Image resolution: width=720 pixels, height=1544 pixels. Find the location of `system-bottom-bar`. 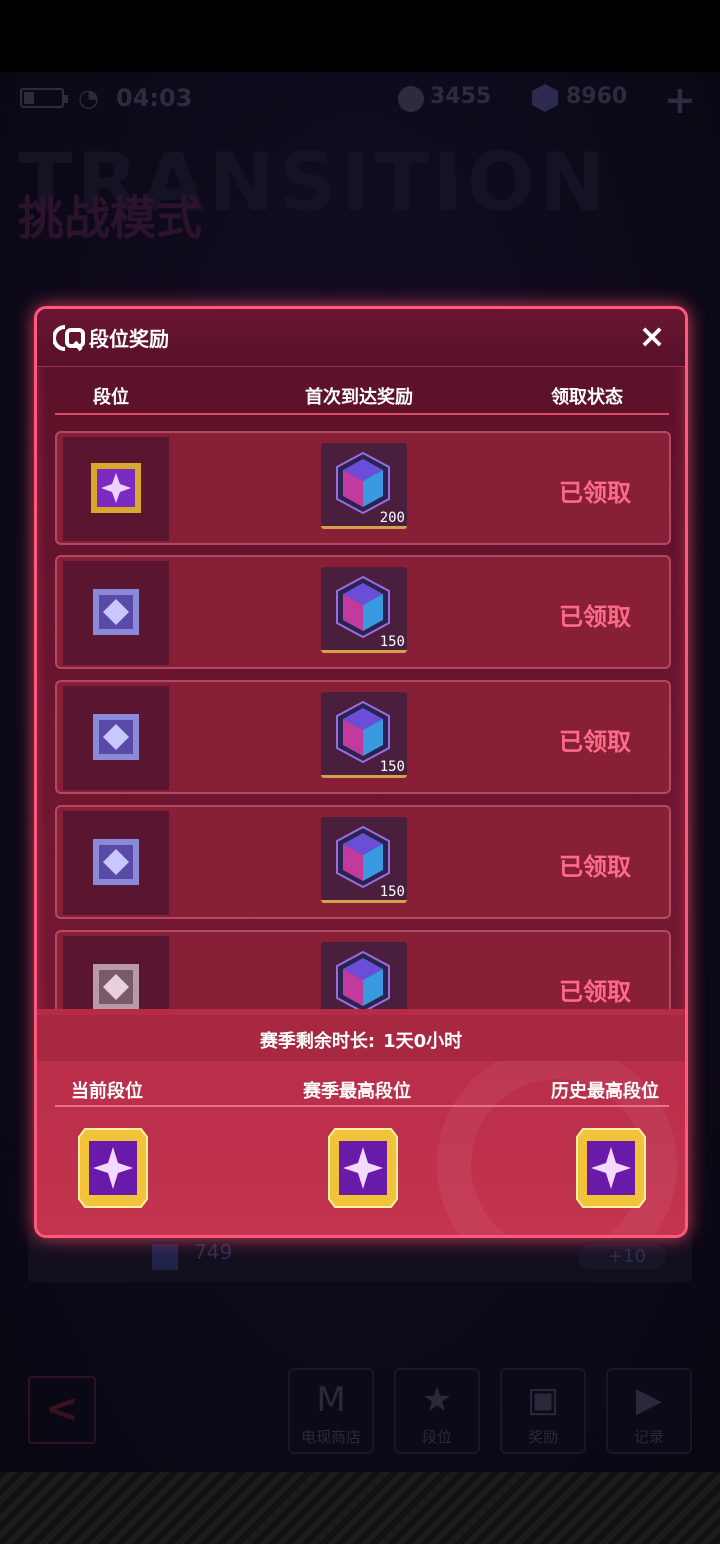

system-bottom-bar is located at coordinates (360, 1508).